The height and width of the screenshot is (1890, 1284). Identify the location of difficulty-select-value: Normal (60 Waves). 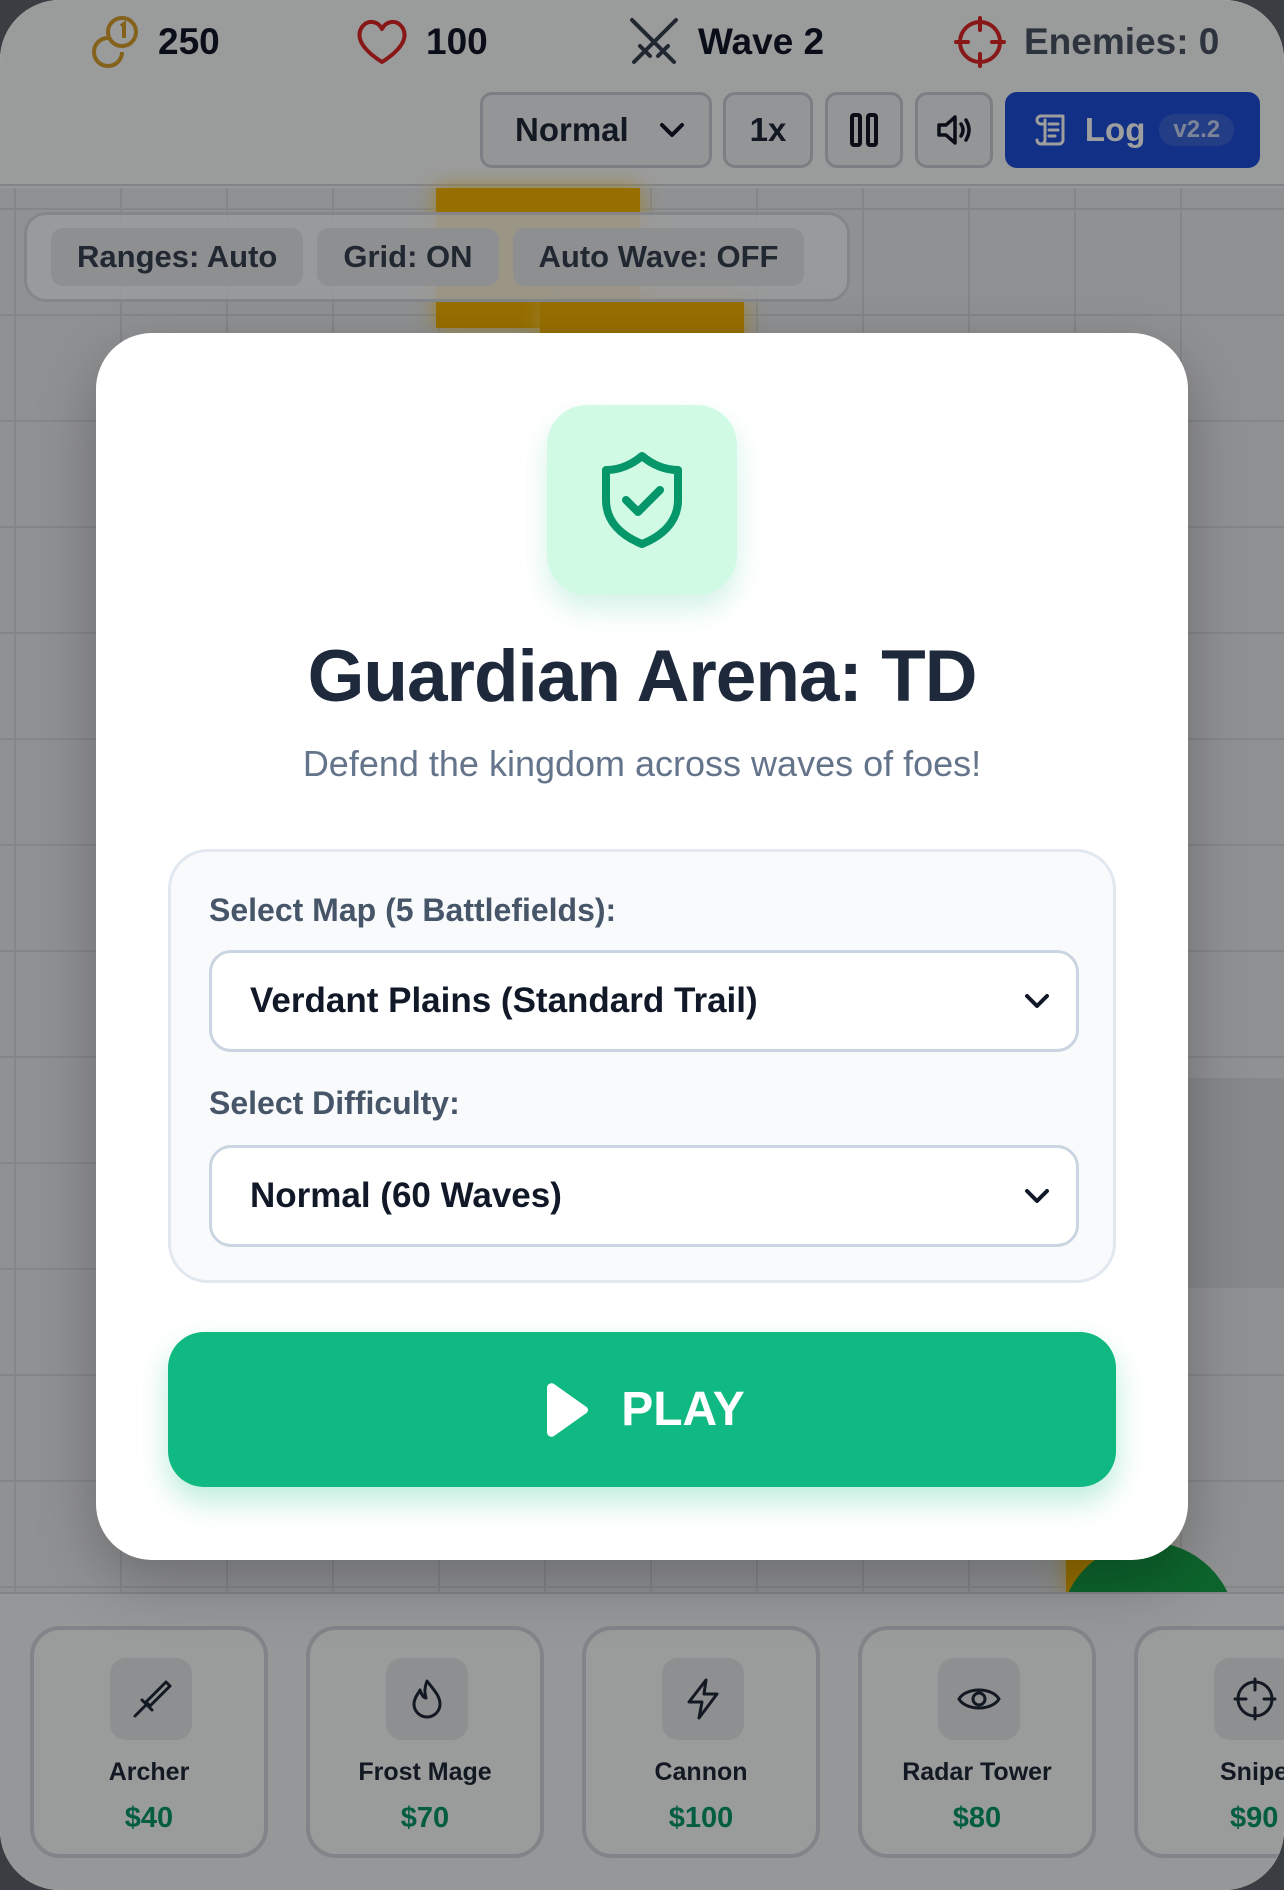
(406, 1195).